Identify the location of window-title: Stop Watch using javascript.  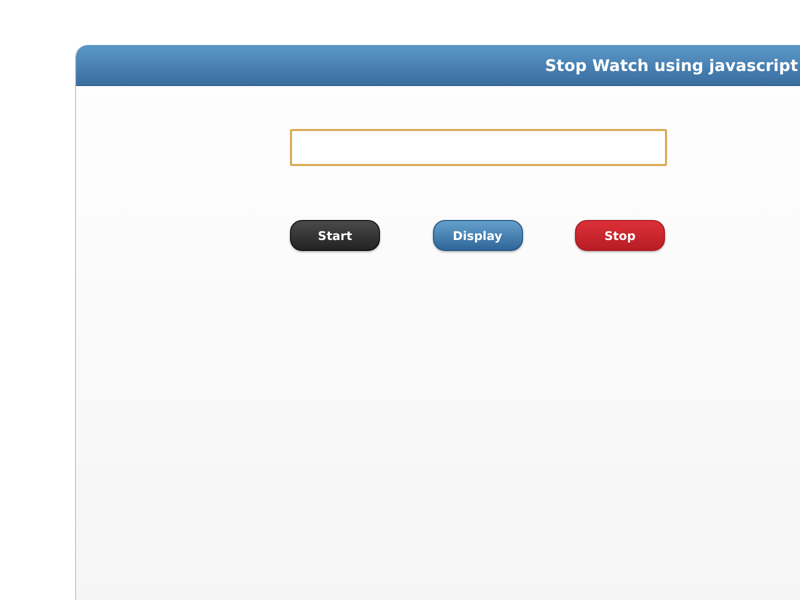
(671, 65).